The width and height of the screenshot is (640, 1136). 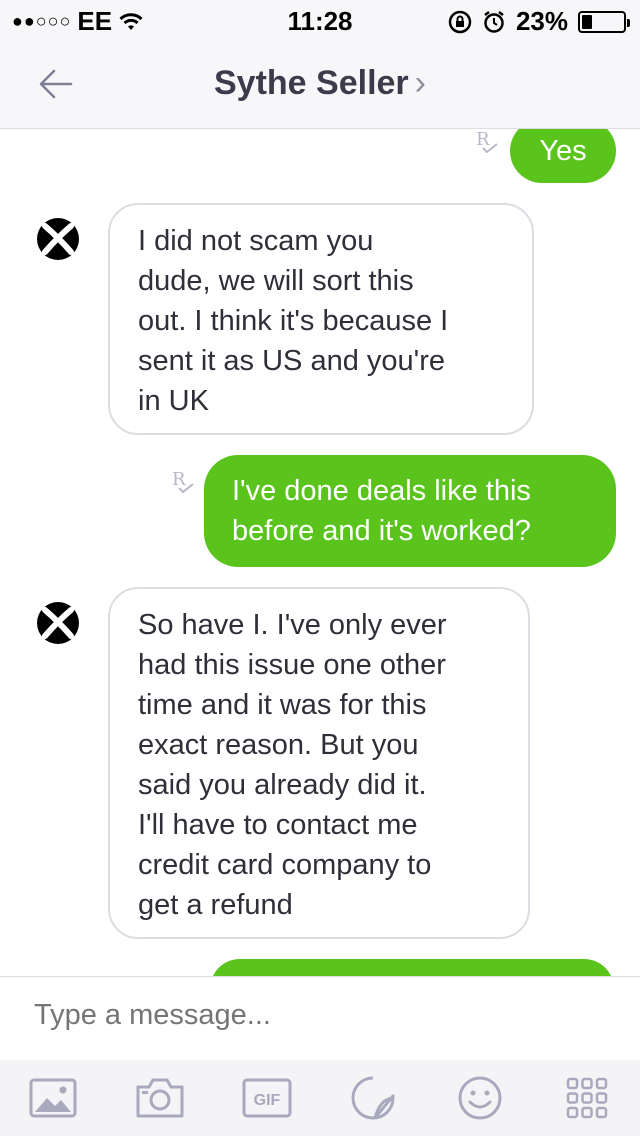 I want to click on chevron-right-icon: ›, so click(x=420, y=83).